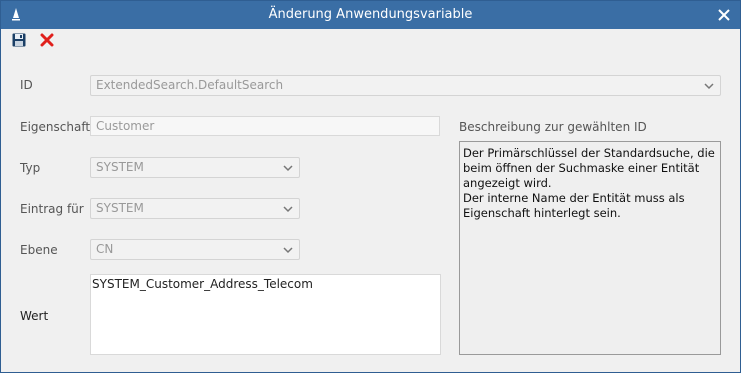 Image resolution: width=741 pixels, height=373 pixels. What do you see at coordinates (30, 168) in the screenshot?
I see `typ-label: Typ` at bounding box center [30, 168].